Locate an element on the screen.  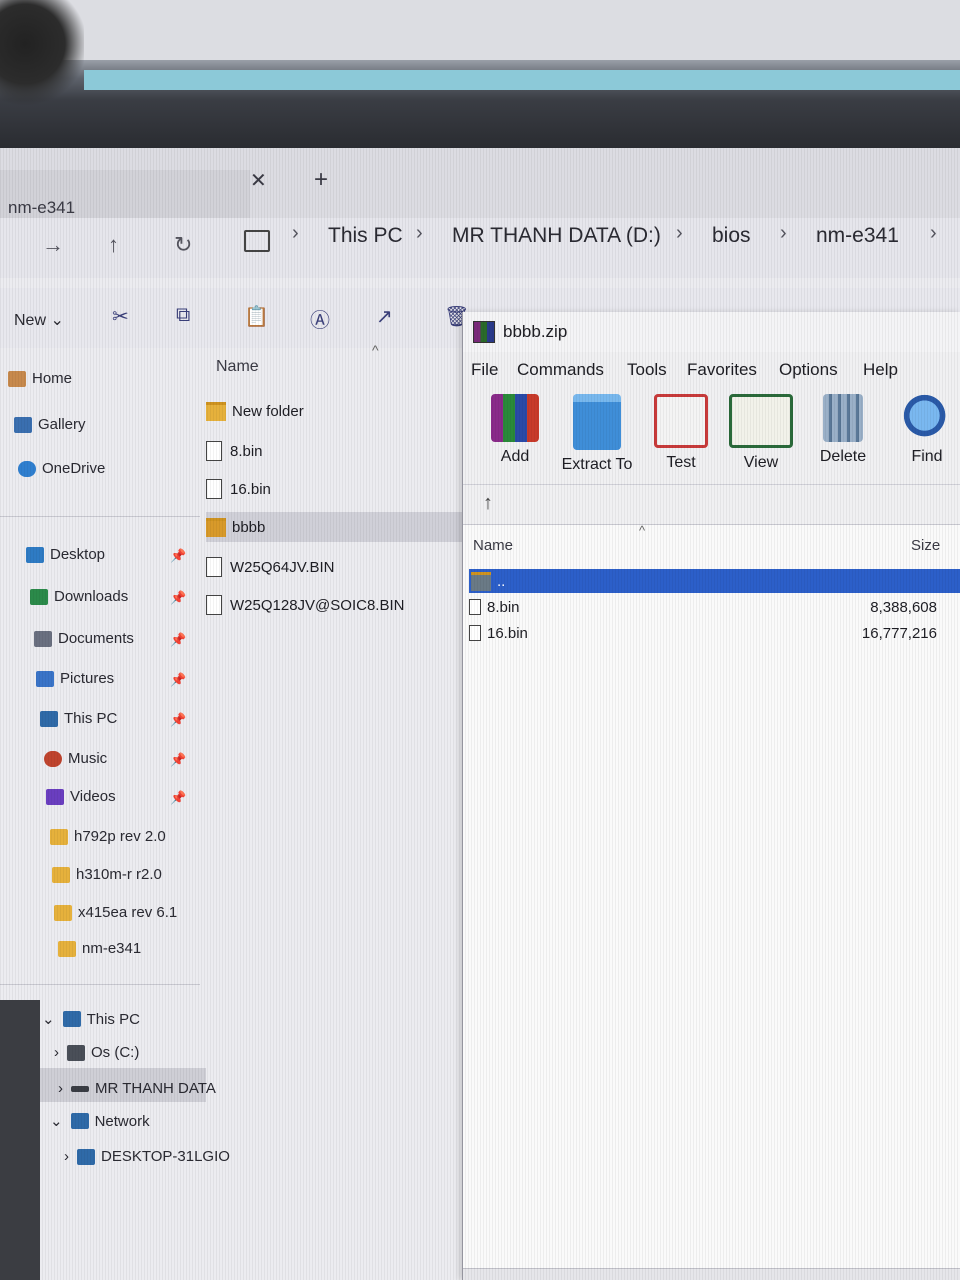
new-button: New ⌄ is located at coordinates (39, 320).